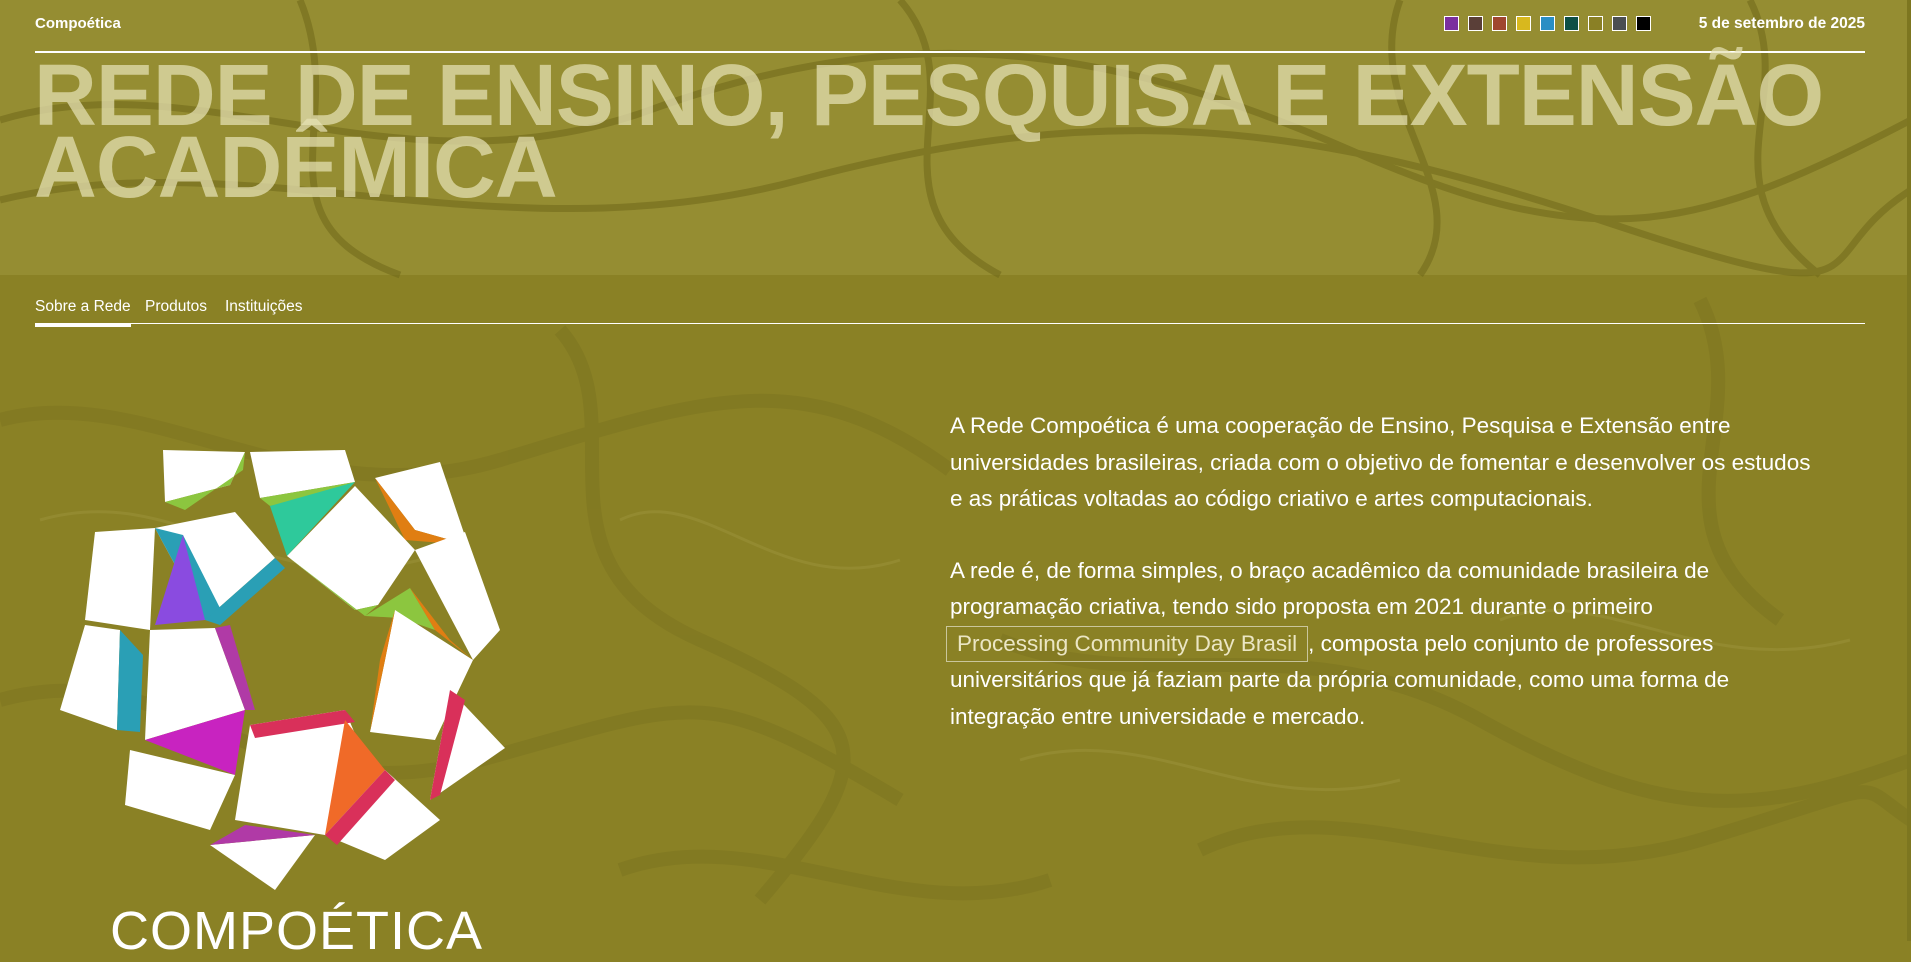  I want to click on scrollbar, so click(1909, 470).